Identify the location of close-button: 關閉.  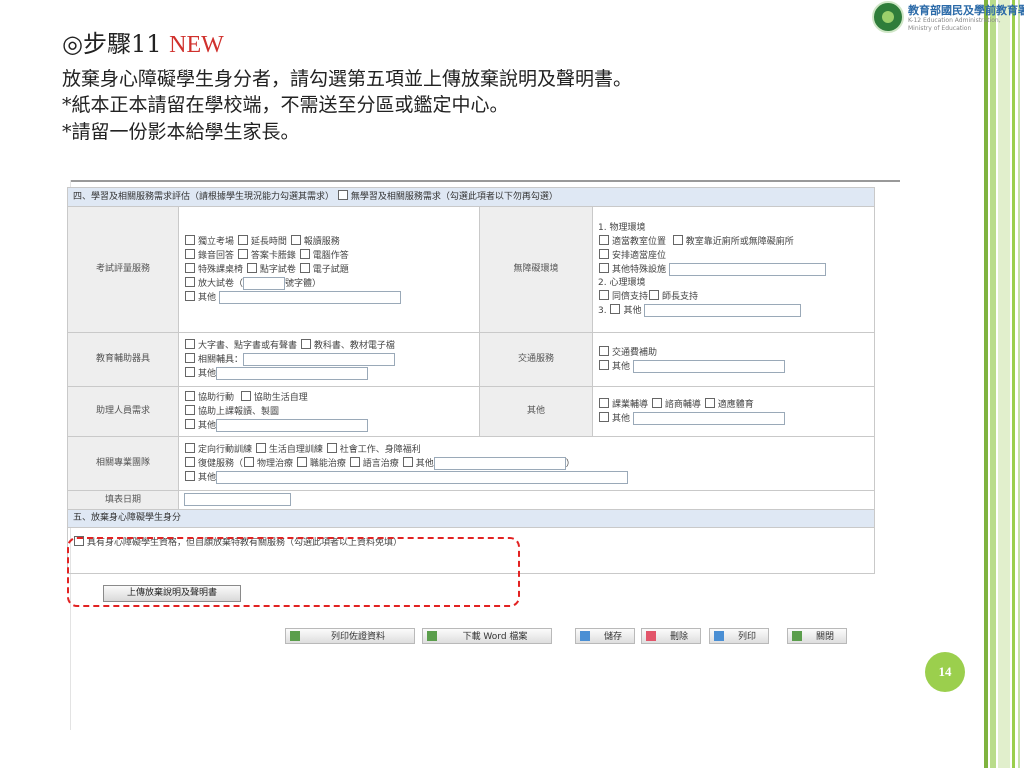
(817, 636).